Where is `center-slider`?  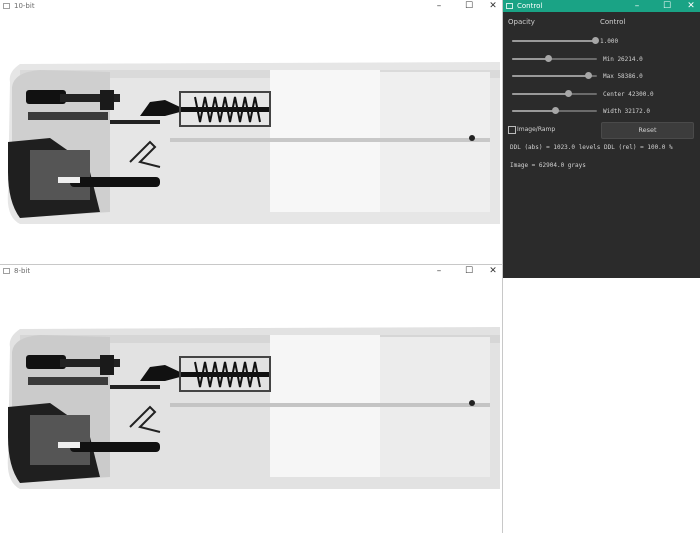
center-slider is located at coordinates (554, 93).